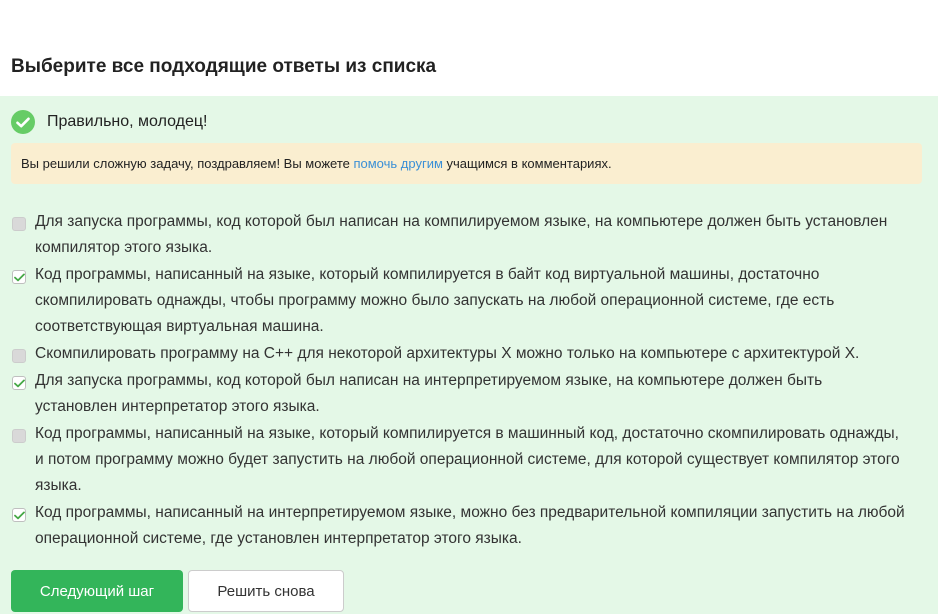 This screenshot has width=938, height=614. Describe the element at coordinates (527, 163) in the screenshot. I see `hint-text-end: учащимся в комментариях.` at that location.